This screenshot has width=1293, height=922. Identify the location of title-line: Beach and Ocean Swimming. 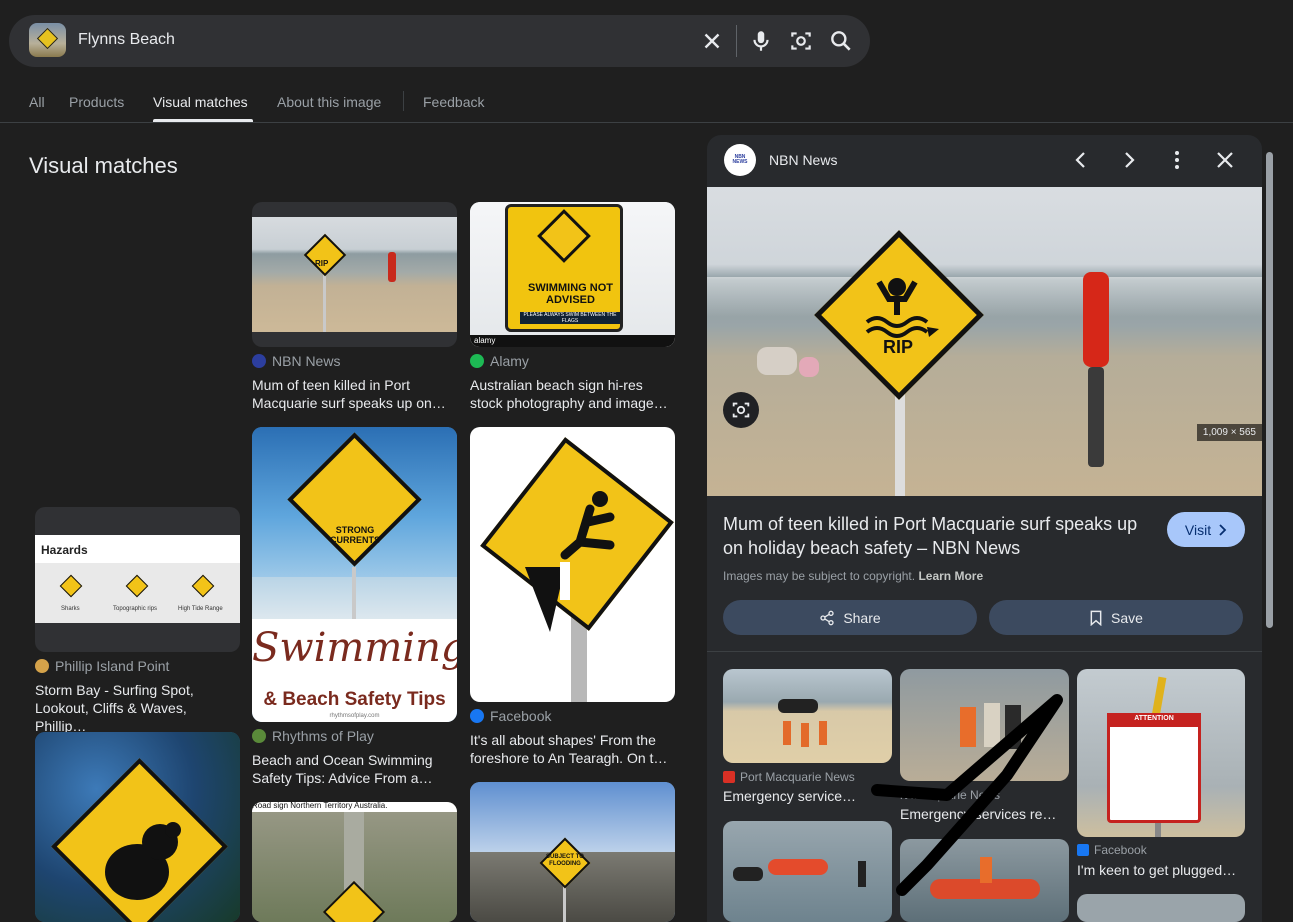
(342, 760).